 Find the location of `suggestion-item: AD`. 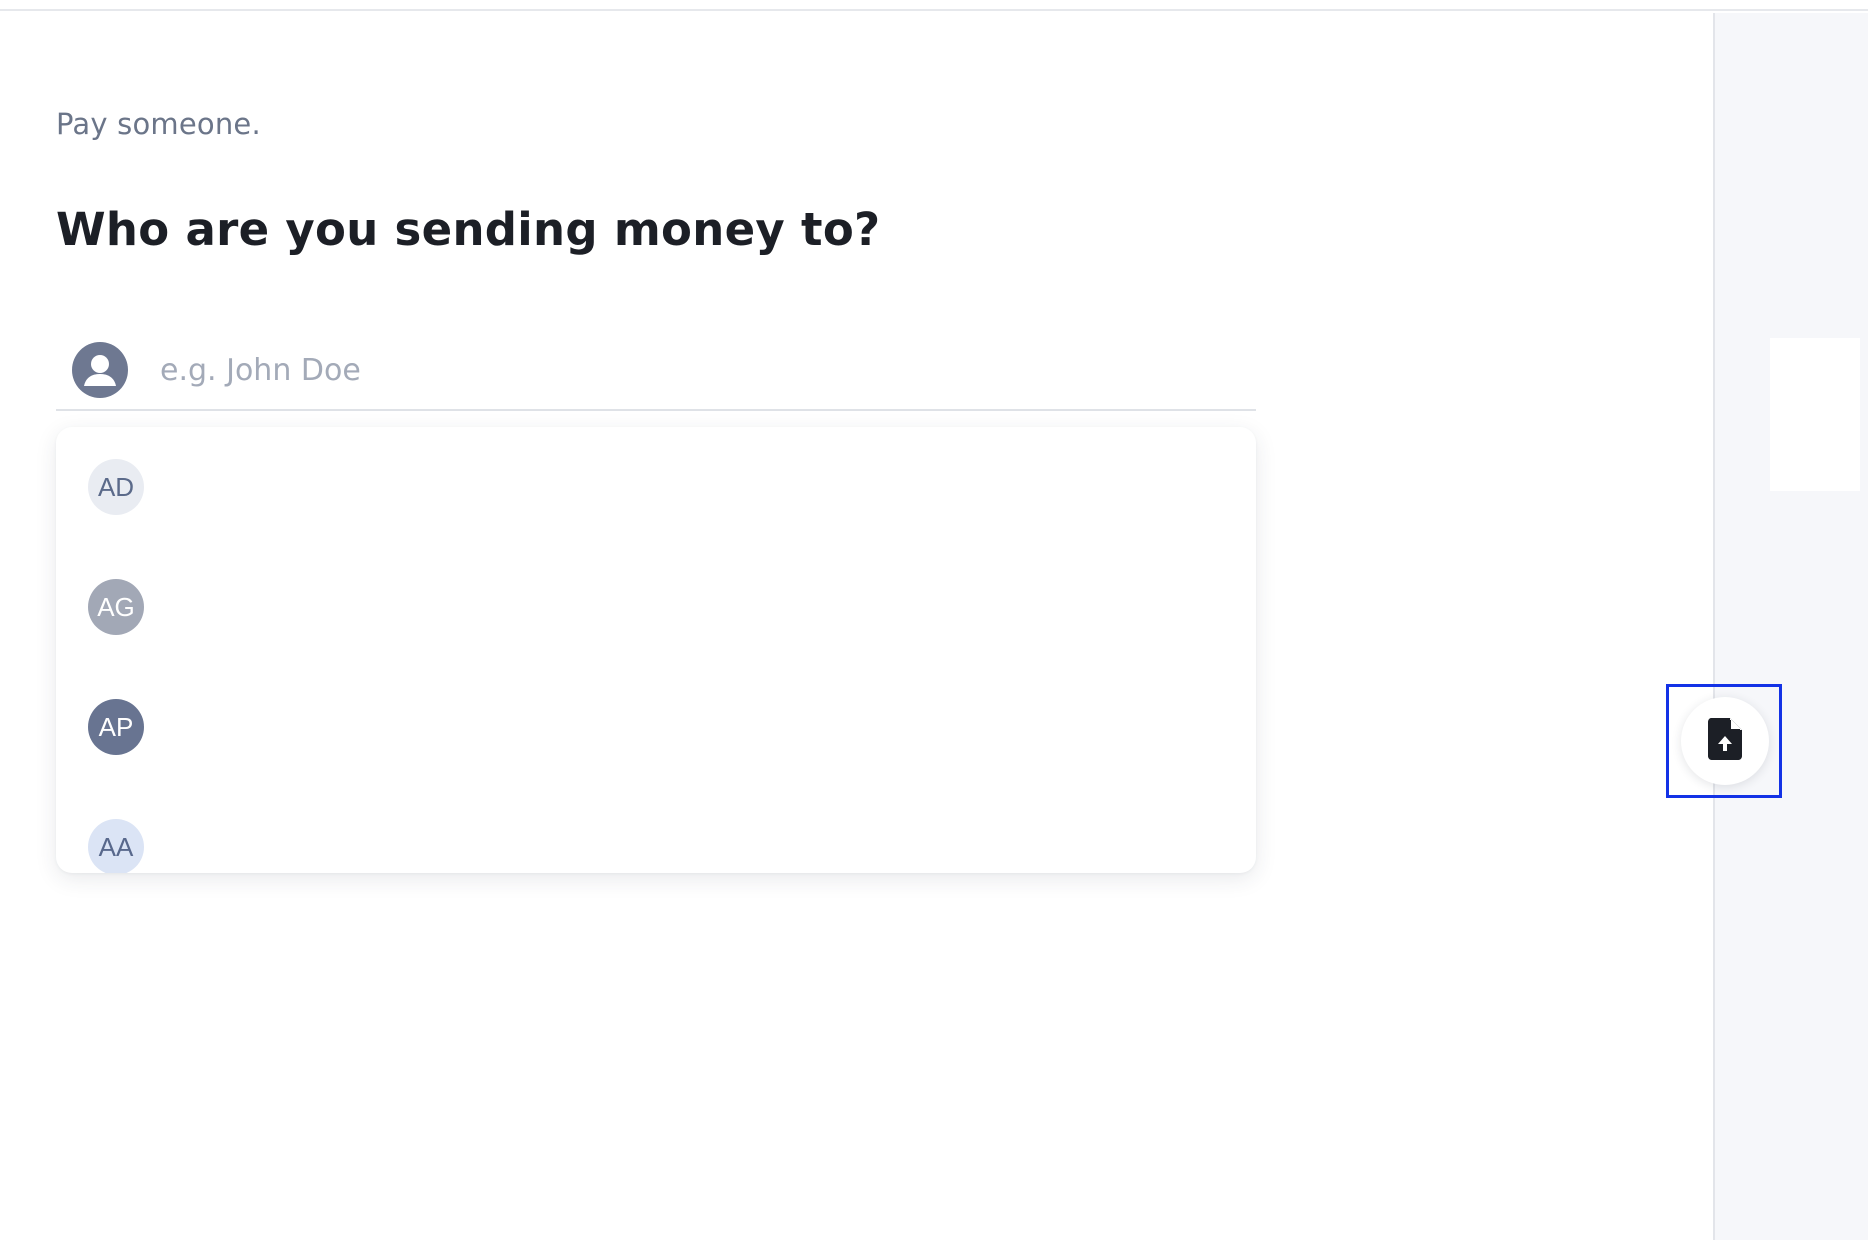

suggestion-item: AD is located at coordinates (656, 487).